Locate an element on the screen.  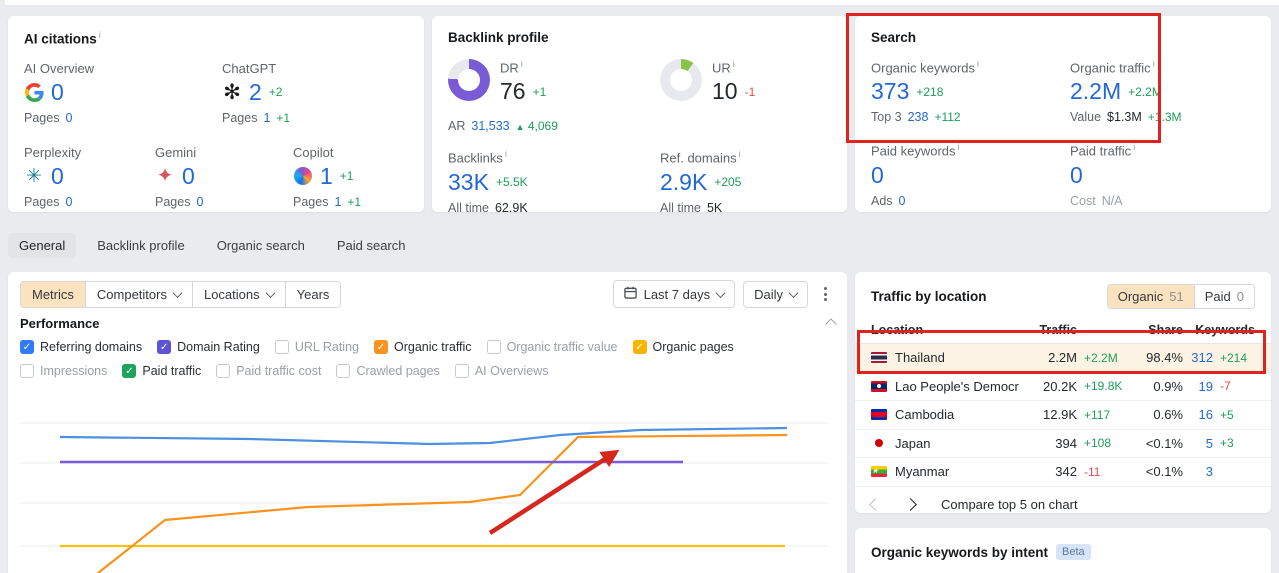
checkbox-impressions: Impressions is located at coordinates (63, 371).